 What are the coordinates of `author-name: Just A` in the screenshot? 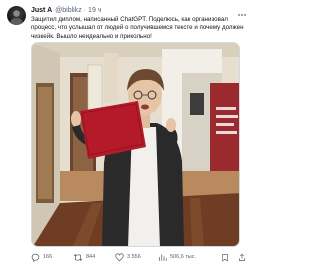 It's located at (41, 10).